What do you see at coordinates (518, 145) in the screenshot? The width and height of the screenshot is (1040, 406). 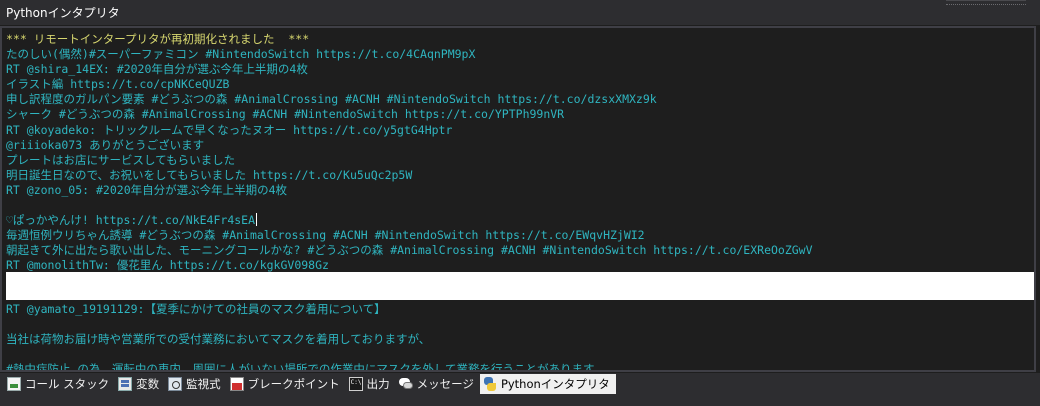 I see `console-line: @riiioka073 ありがとうございます` at bounding box center [518, 145].